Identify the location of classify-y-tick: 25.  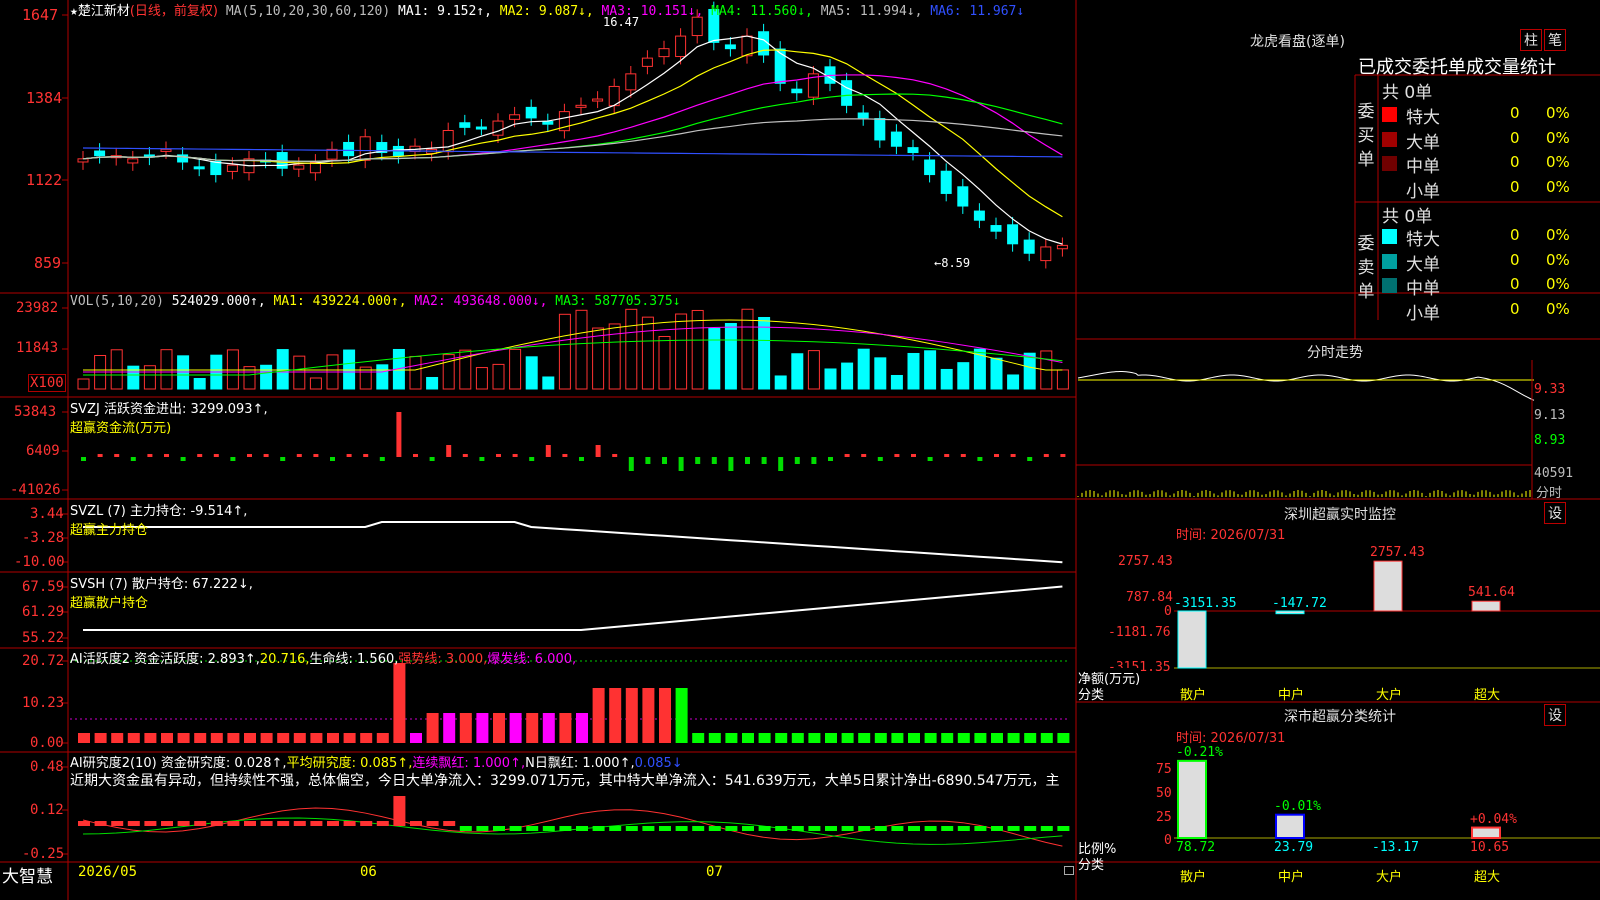
(1164, 817).